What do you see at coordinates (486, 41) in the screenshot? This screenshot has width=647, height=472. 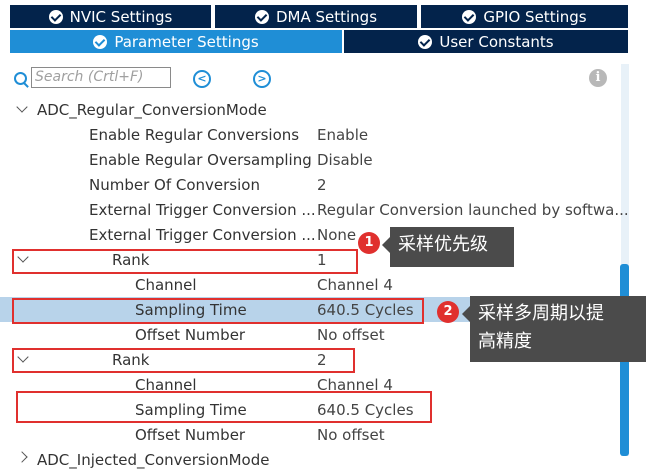 I see `tab-user-constants: User Constants` at bounding box center [486, 41].